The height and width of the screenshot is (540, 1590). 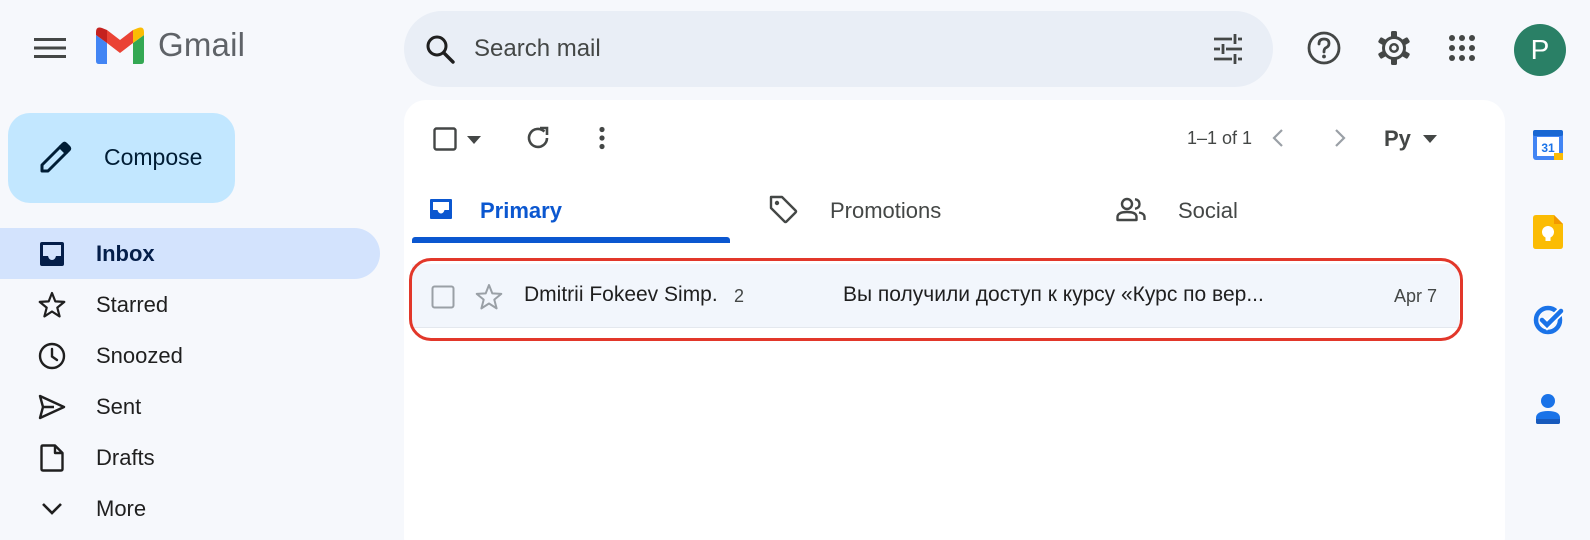 I want to click on active-tab-indicator, so click(x=571, y=240).